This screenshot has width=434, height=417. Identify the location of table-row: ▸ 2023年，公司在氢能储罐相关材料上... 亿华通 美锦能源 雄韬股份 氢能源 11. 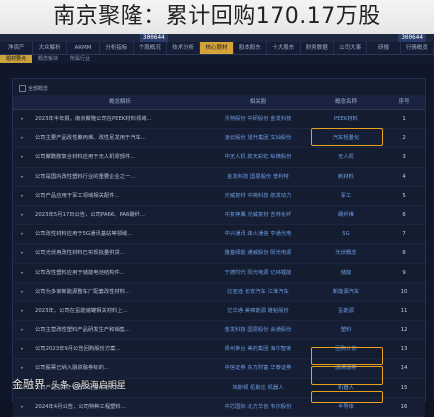
(219, 312).